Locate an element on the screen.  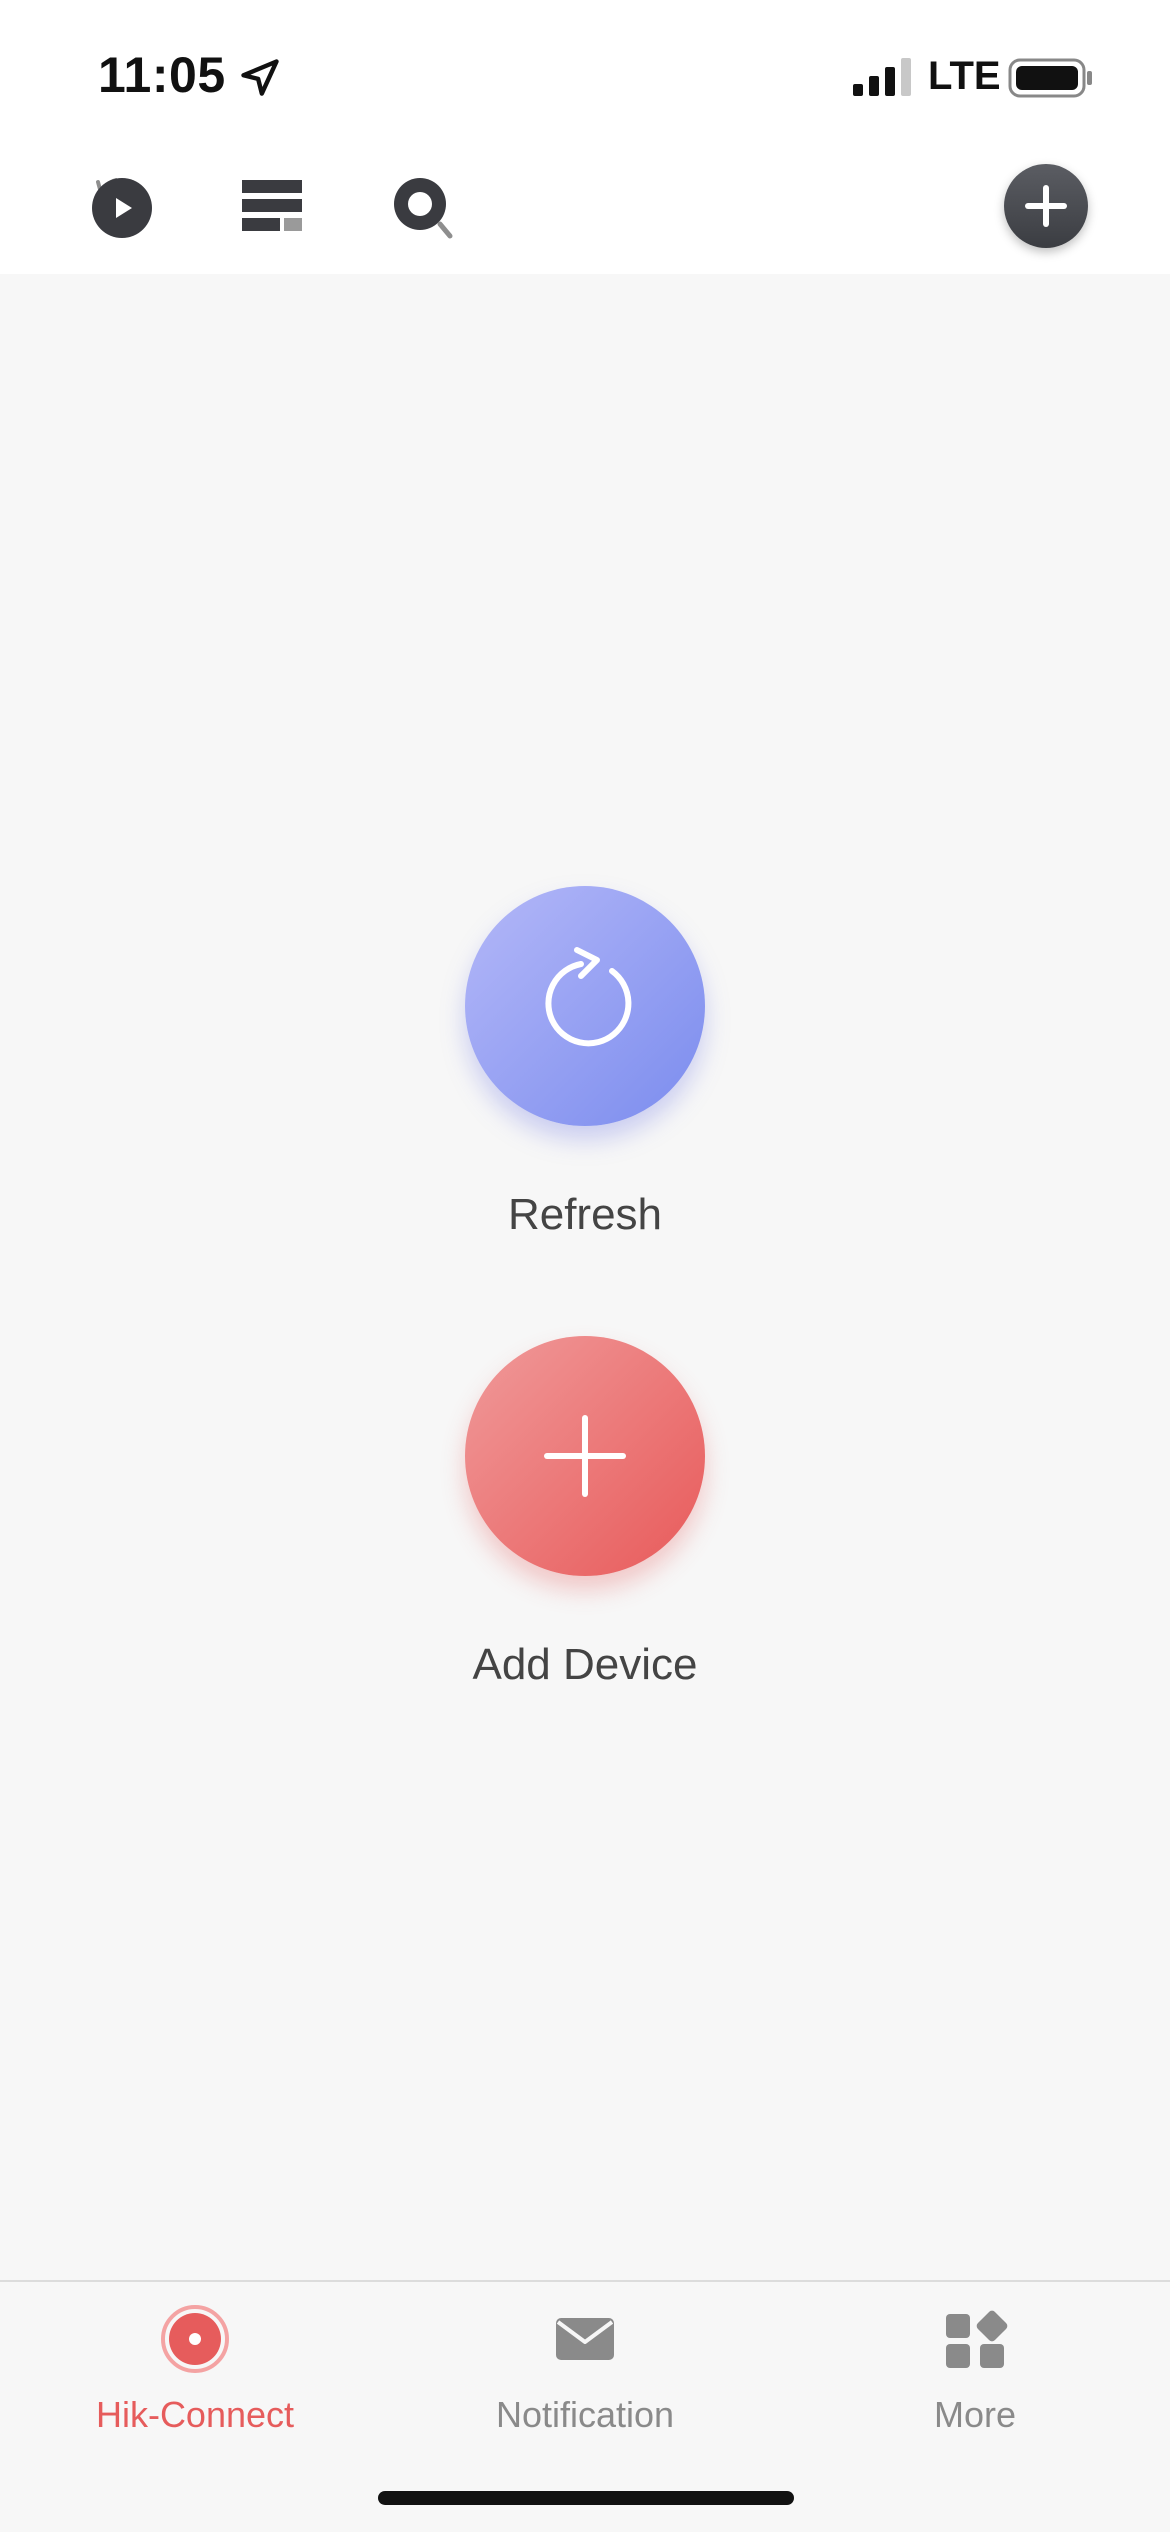
list-layout-icon is located at coordinates (272, 206).